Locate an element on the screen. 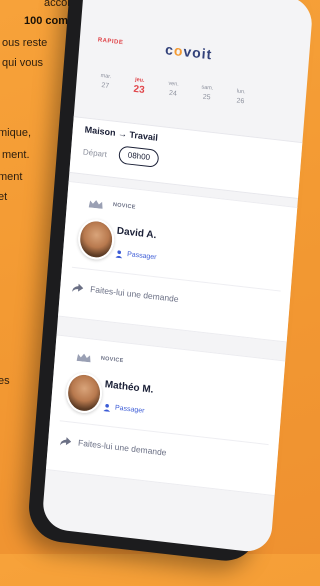 This screenshot has width=320, height=586. app-logo: covoit is located at coordinates (189, 51).